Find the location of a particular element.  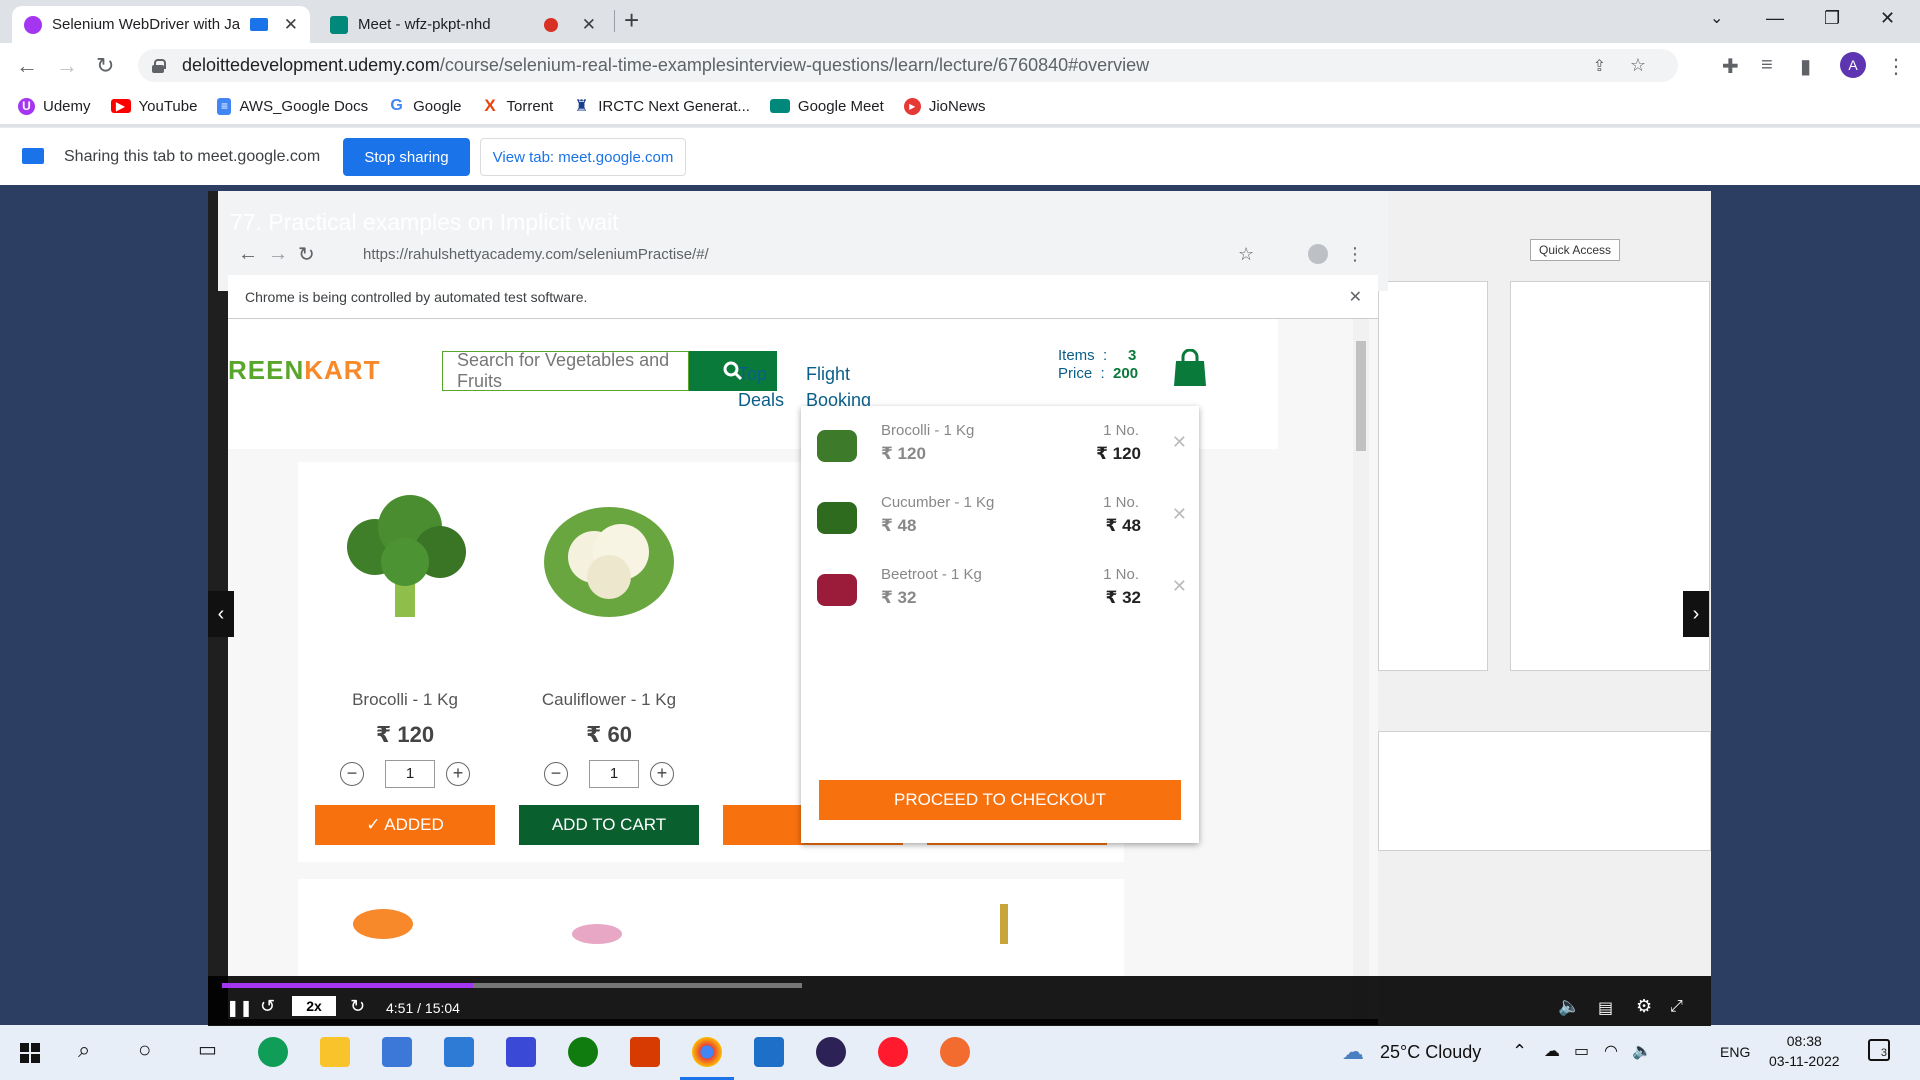

bookmark-label: Google is located at coordinates (437, 106).